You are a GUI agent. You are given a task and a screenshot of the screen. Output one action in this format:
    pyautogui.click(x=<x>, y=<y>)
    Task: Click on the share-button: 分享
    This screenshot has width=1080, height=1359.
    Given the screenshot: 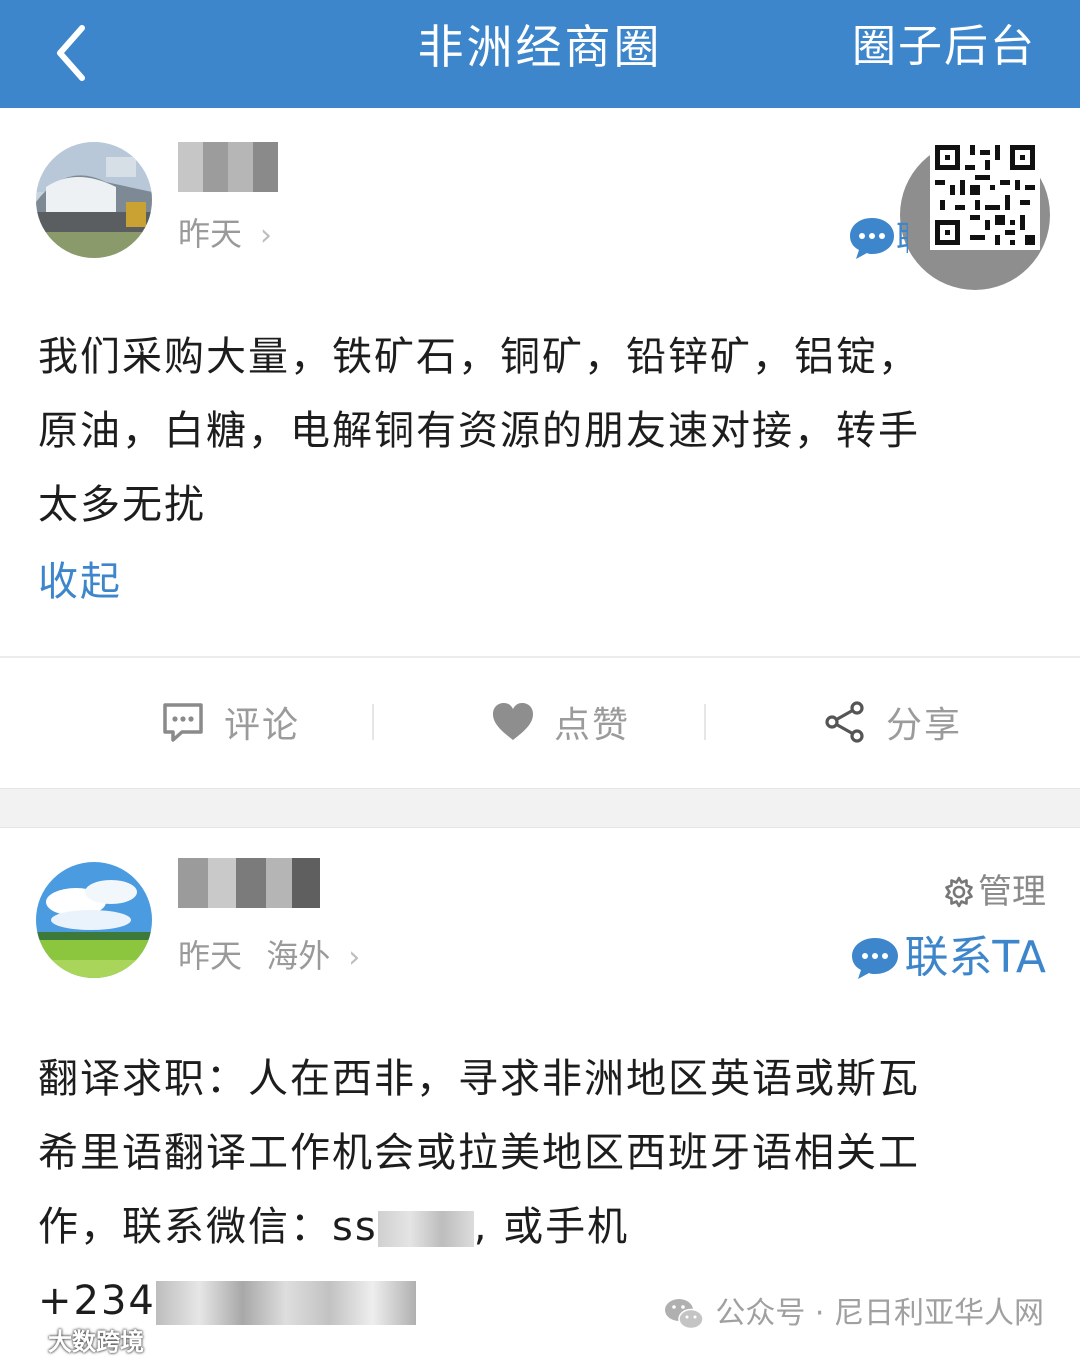 What is the action you would take?
    pyautogui.click(x=892, y=722)
    